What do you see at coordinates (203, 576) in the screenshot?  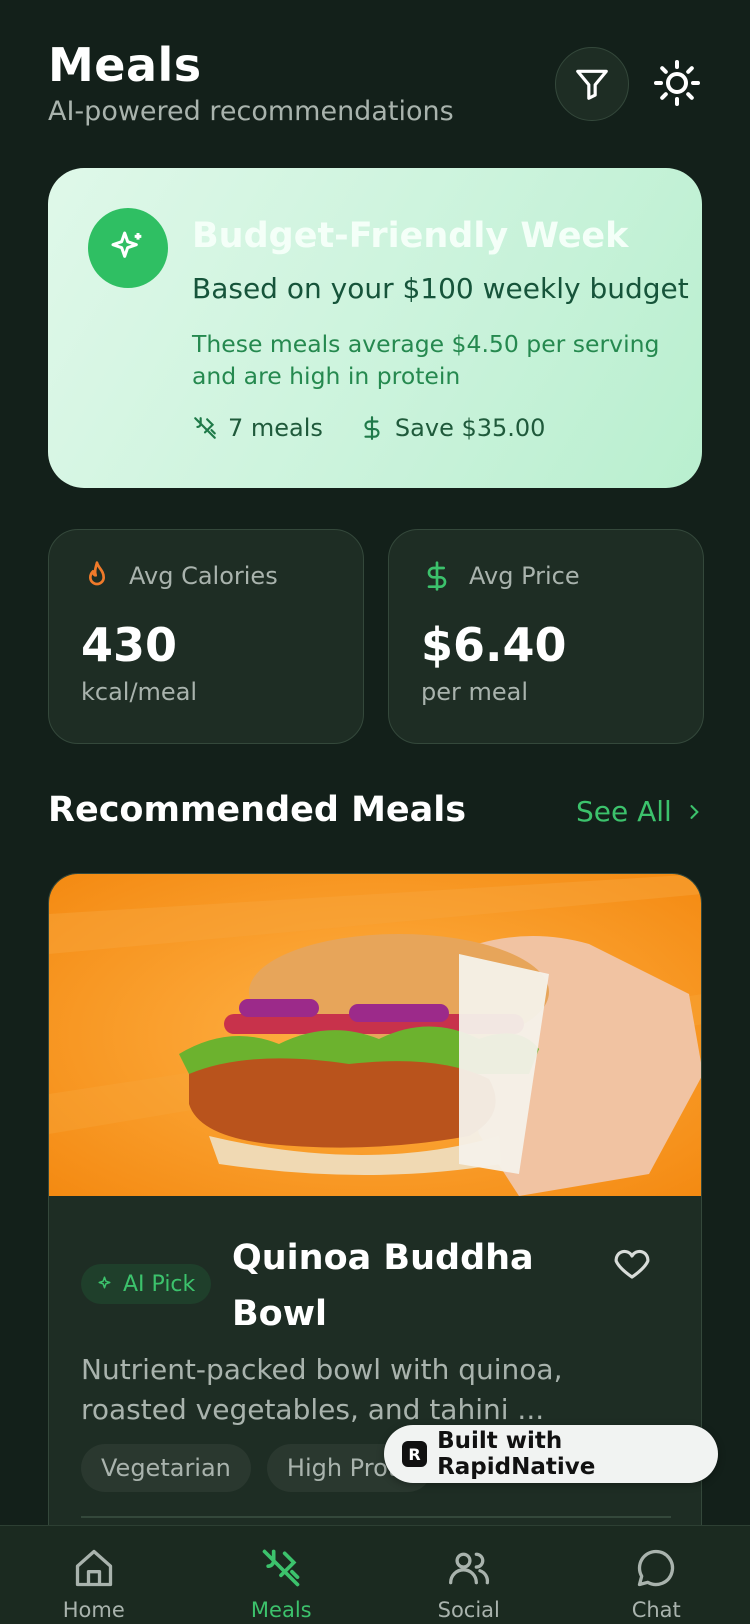 I see `card-label: Avg Calories` at bounding box center [203, 576].